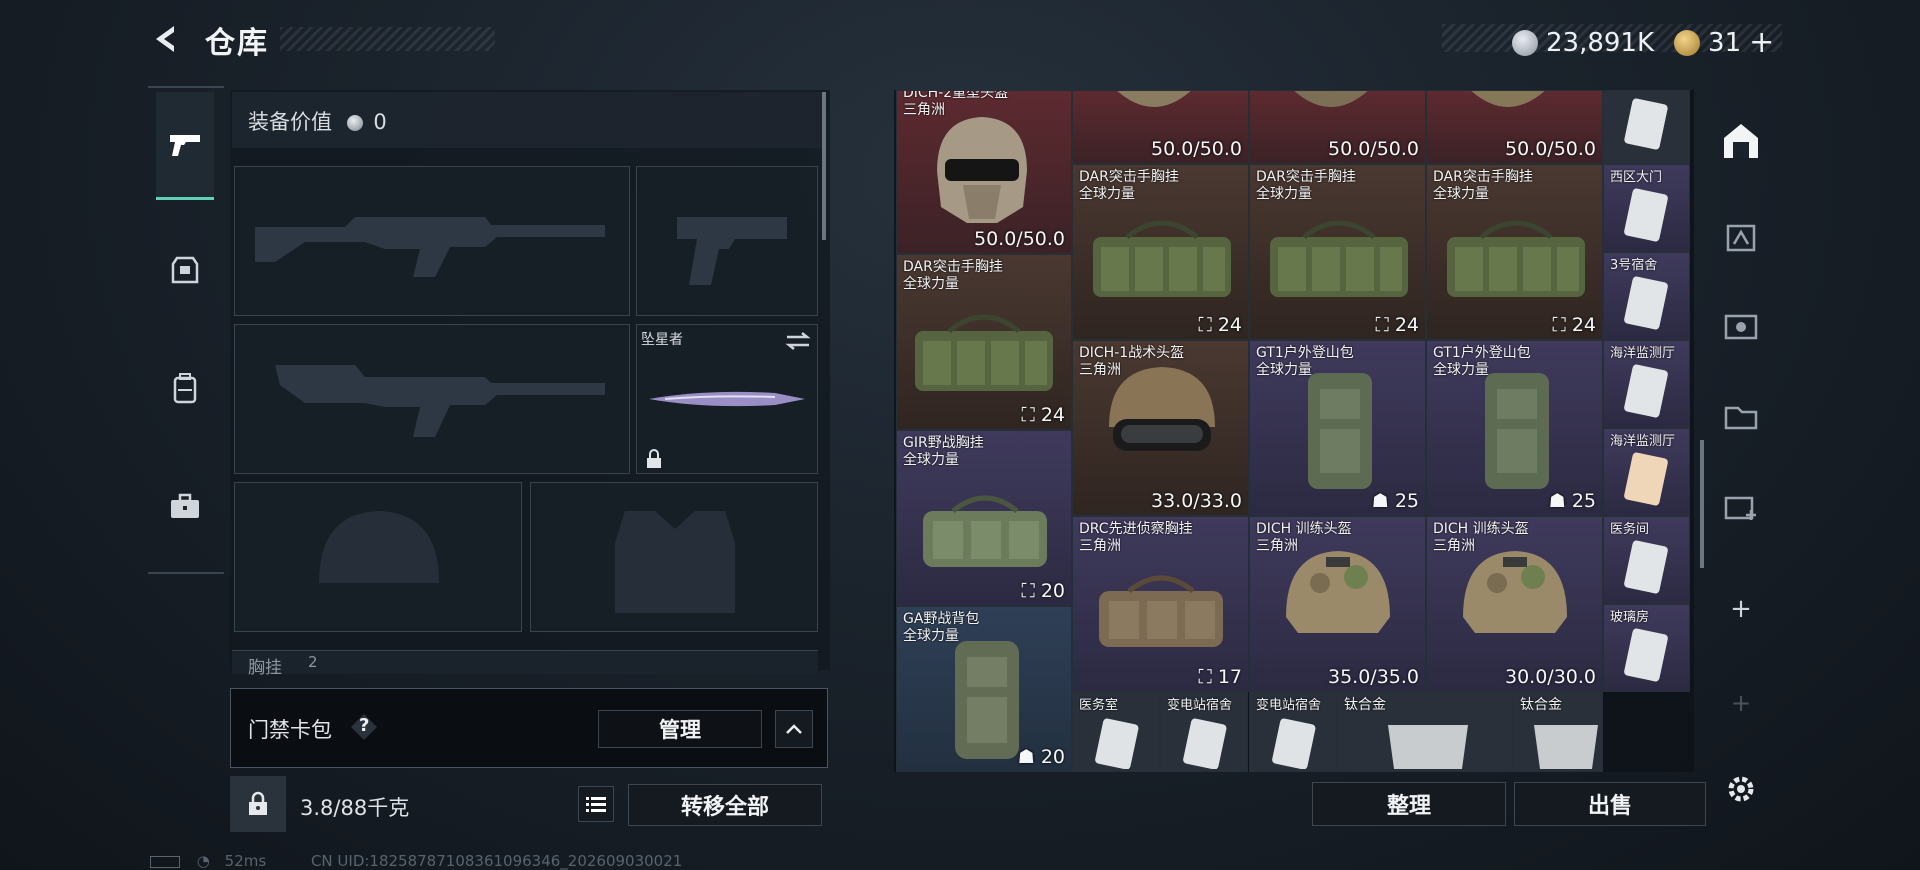 This screenshot has width=1920, height=870. Describe the element at coordinates (1116, 732) in the screenshot. I see `key-card-cell: 医务室` at that location.